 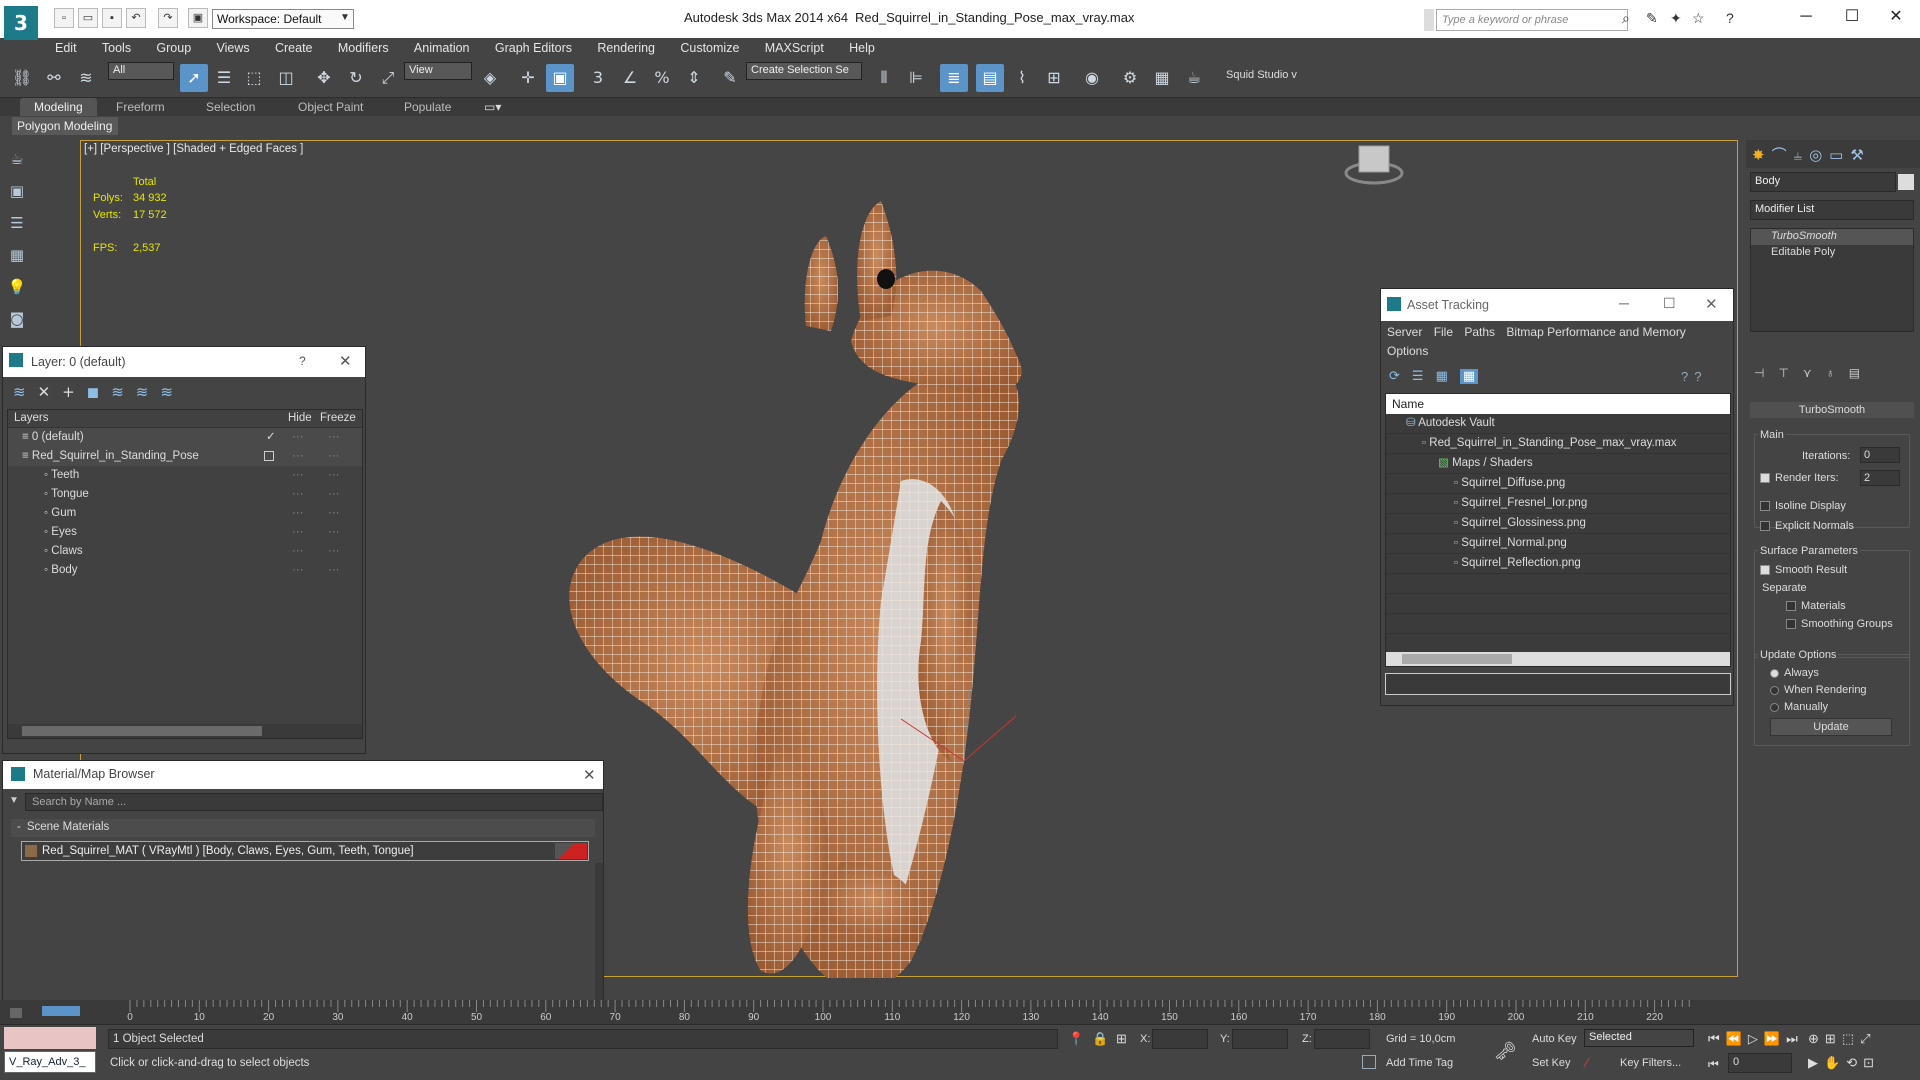 What do you see at coordinates (1676, 18) in the screenshot?
I see `communication-icon: ✦` at bounding box center [1676, 18].